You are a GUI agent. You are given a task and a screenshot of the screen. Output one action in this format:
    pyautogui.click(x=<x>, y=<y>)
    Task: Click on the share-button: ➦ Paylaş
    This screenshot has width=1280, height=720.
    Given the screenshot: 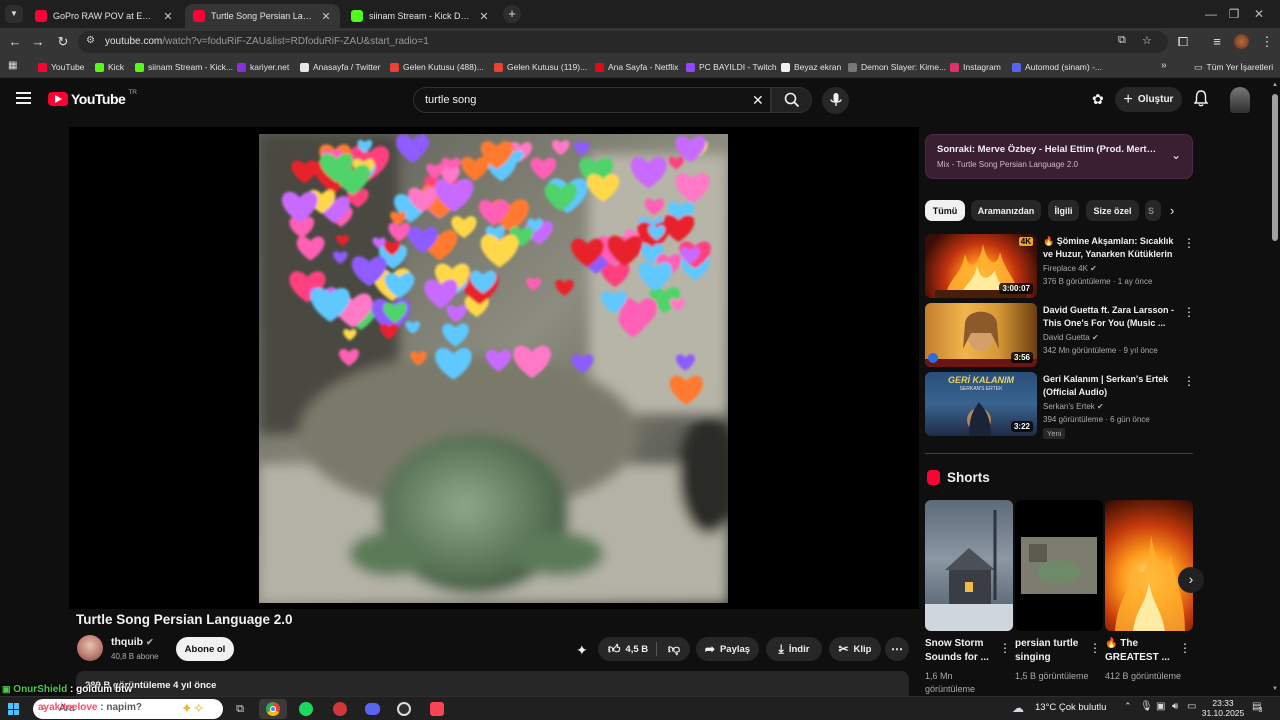 What is the action you would take?
    pyautogui.click(x=727, y=649)
    